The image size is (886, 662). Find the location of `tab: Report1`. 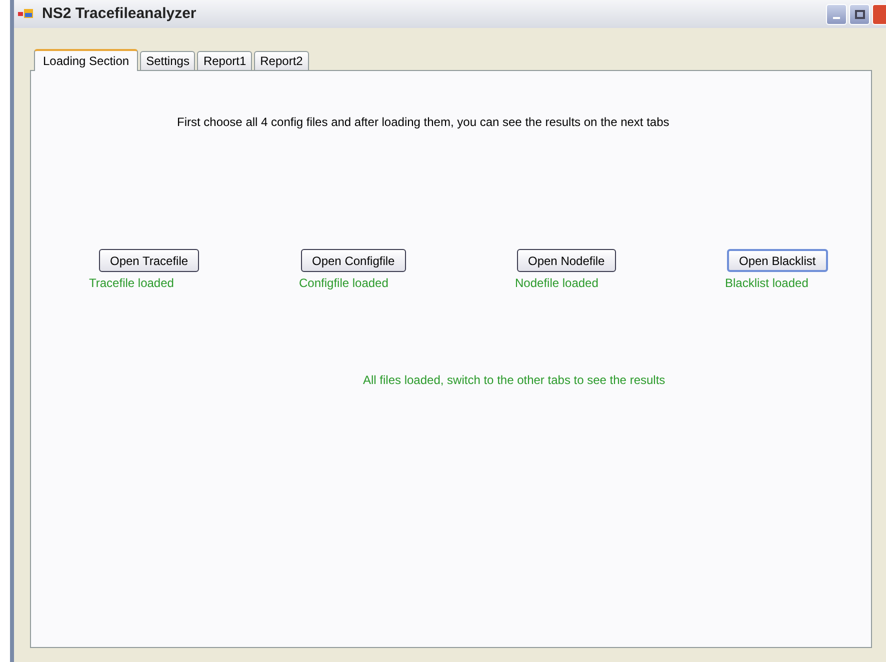

tab: Report1 is located at coordinates (224, 60).